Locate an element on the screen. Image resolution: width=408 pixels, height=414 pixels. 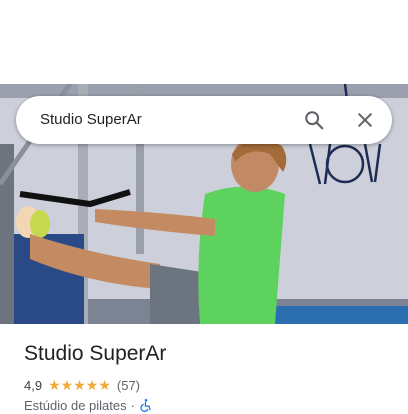
rating-row: 4,9 ★ ★ ★ ★ ★ (57) is located at coordinates (82, 385).